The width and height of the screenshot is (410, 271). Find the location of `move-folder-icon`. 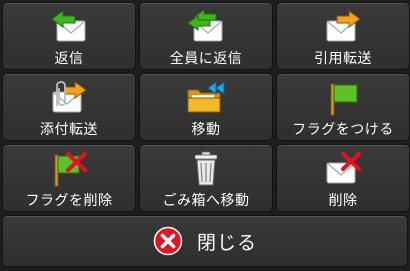

move-folder-icon is located at coordinates (206, 98).